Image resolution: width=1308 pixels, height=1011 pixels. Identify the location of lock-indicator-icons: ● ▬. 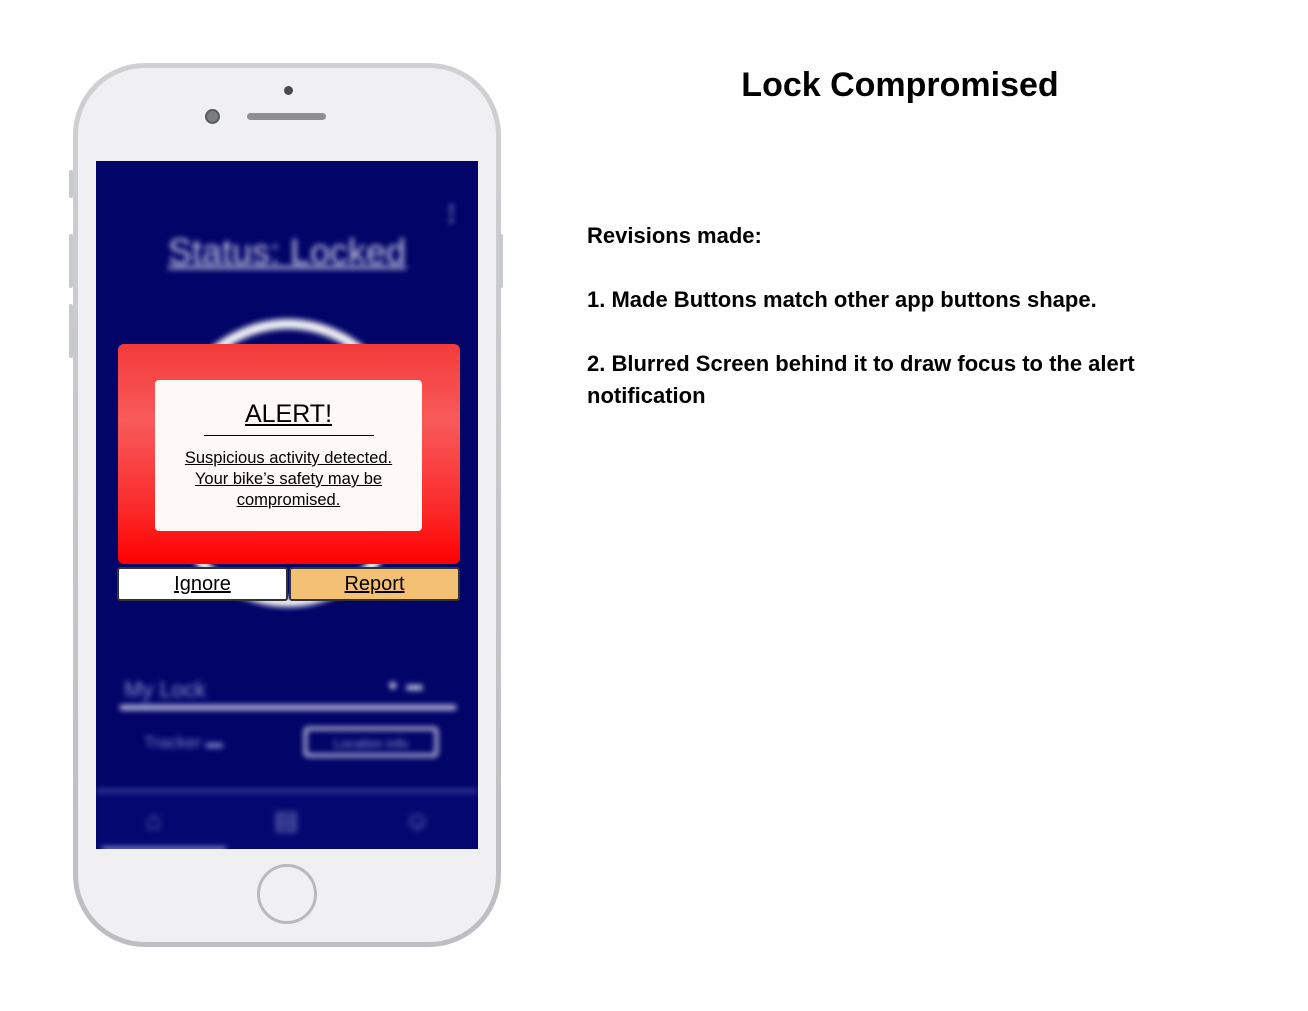
(405, 685).